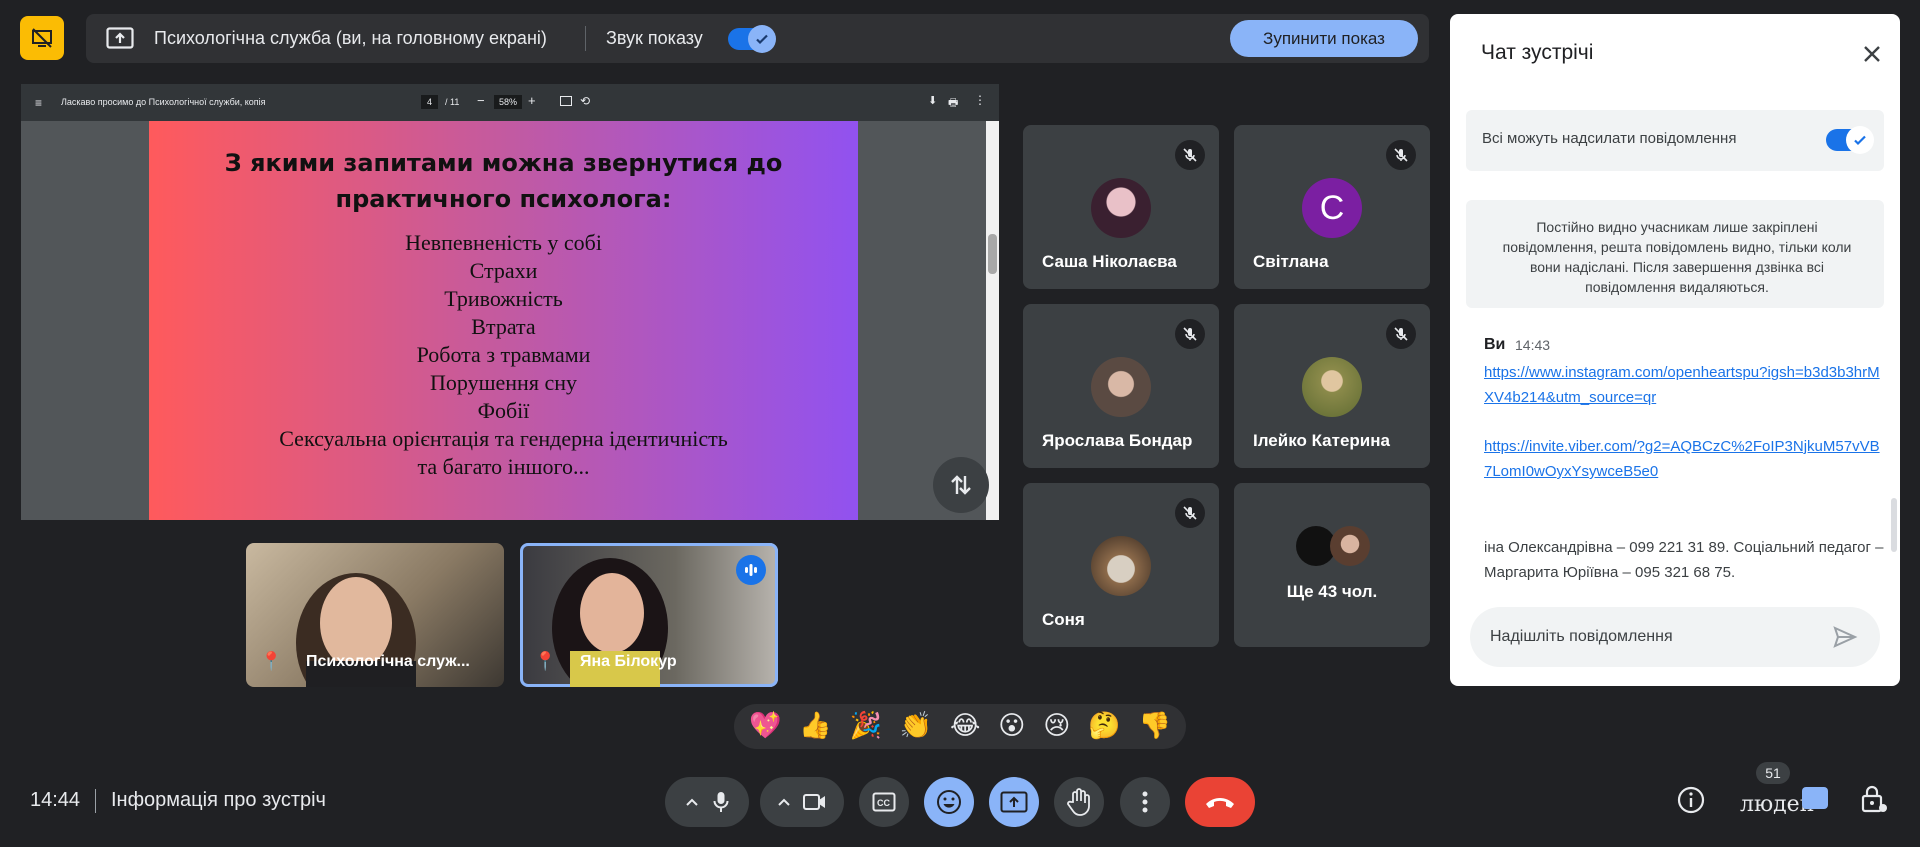 This screenshot has height=847, width=1920. Describe the element at coordinates (1109, 261) in the screenshot. I see `participant-name: Саша Ніколаєва` at that location.